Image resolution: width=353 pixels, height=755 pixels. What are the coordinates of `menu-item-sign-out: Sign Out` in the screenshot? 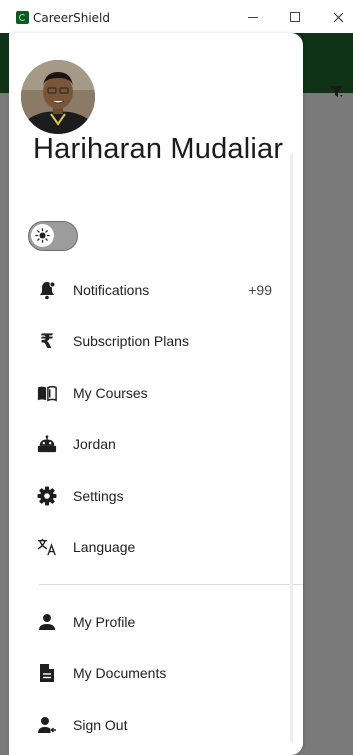 It's located at (156, 725).